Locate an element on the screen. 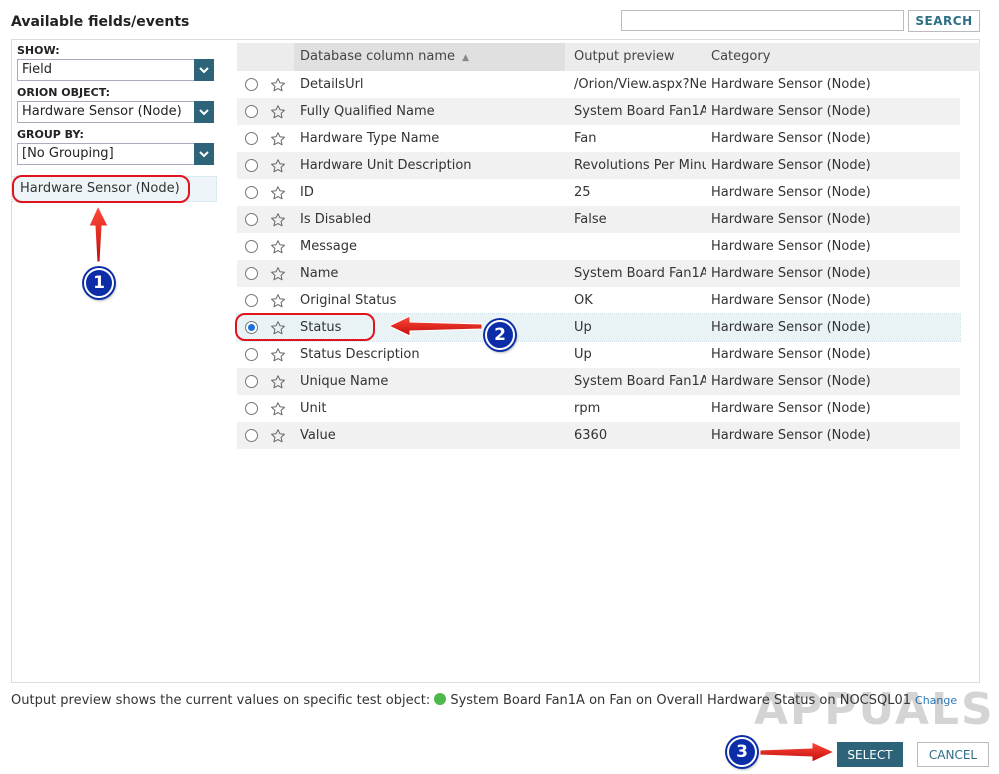 The width and height of the screenshot is (999, 774). cell-column-name: Unit is located at coordinates (313, 408).